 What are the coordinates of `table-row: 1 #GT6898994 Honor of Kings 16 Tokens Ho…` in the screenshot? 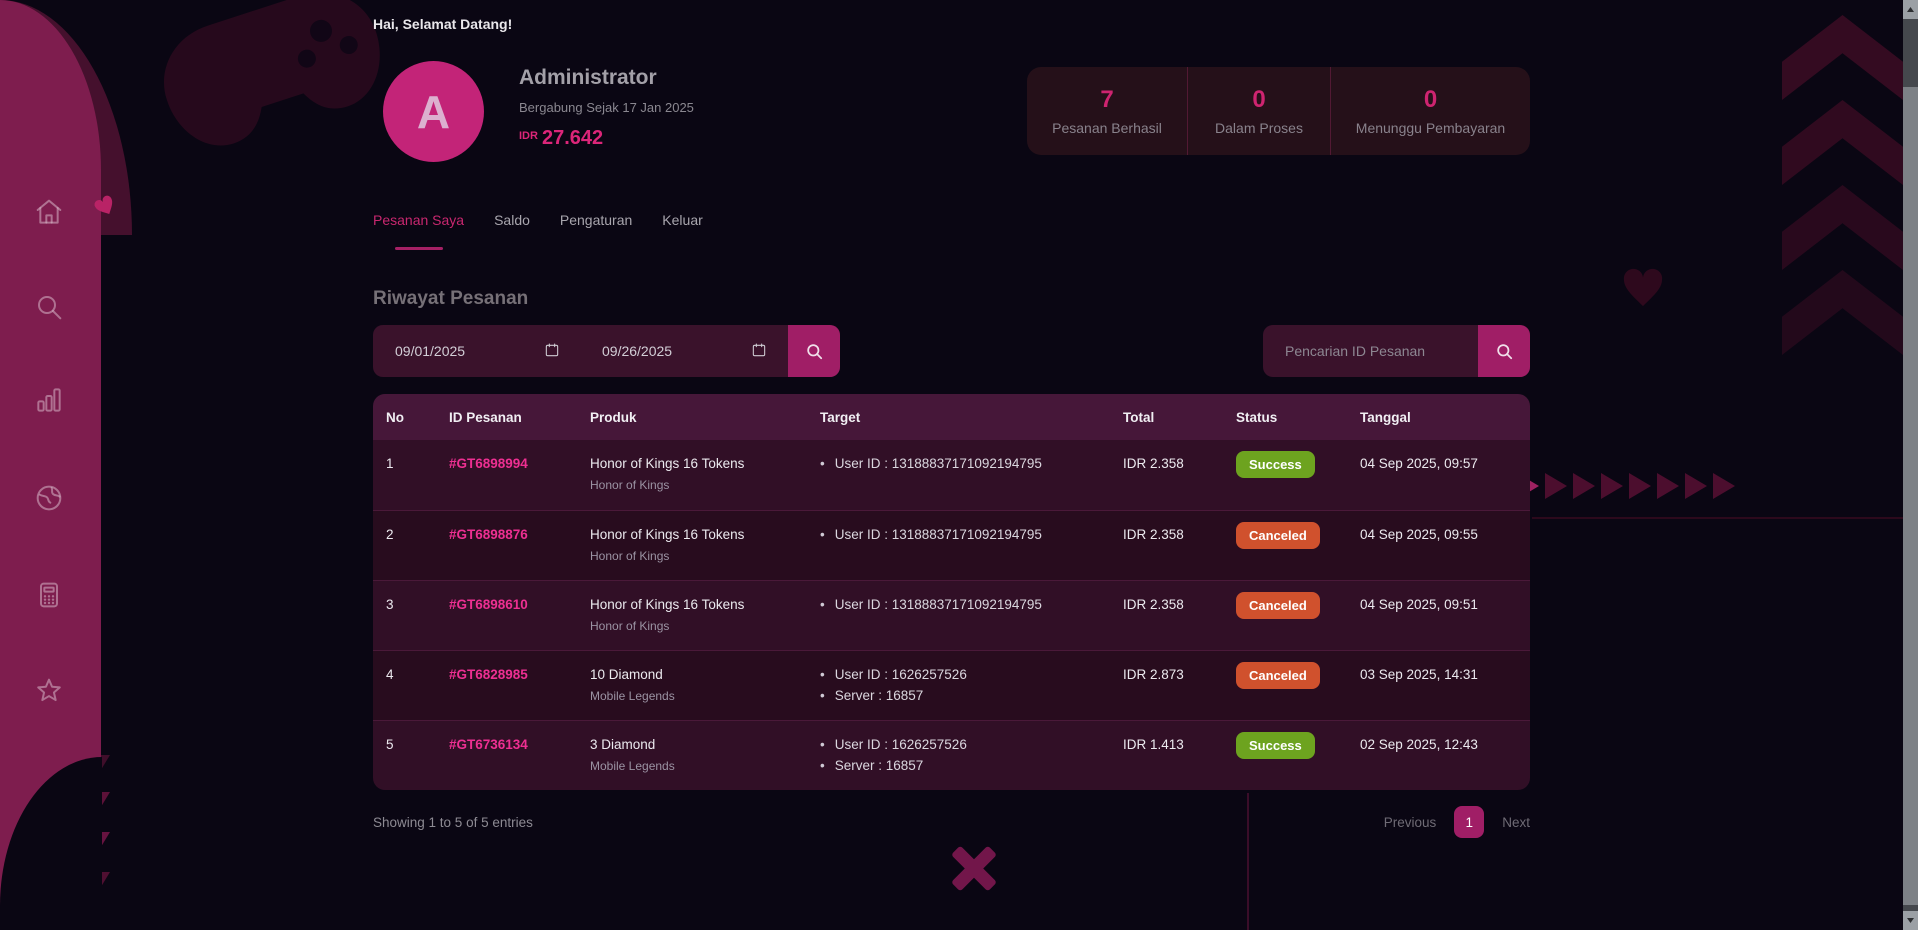 It's located at (951, 475).